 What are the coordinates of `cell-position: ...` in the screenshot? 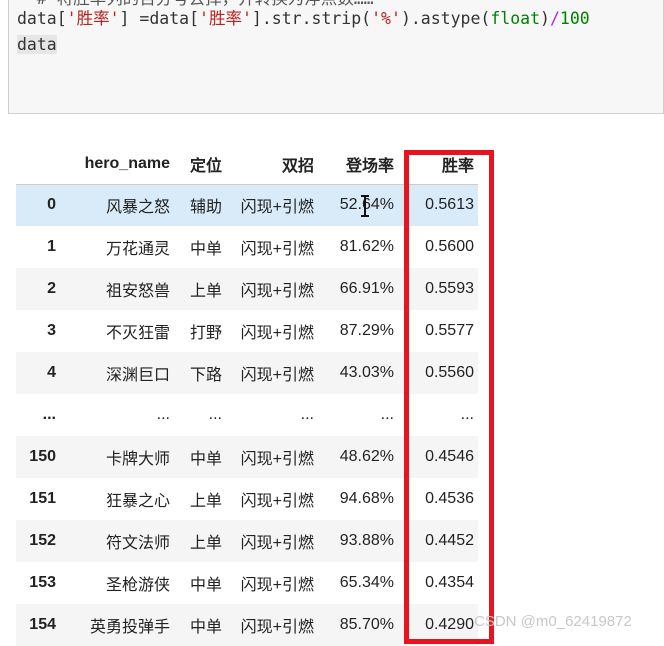 It's located at (215, 414).